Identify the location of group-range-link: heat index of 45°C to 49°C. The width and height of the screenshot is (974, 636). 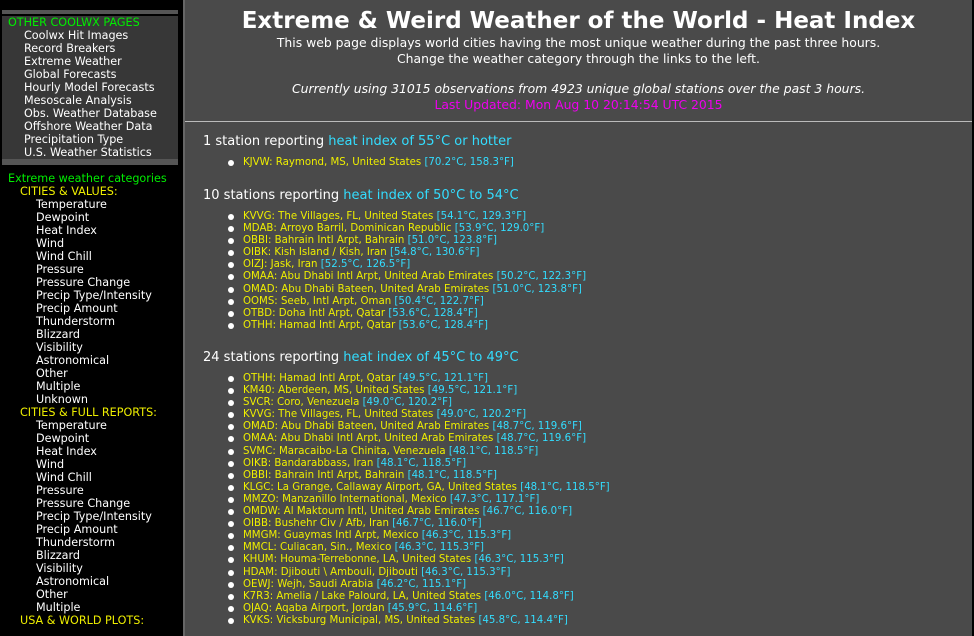
(430, 357).